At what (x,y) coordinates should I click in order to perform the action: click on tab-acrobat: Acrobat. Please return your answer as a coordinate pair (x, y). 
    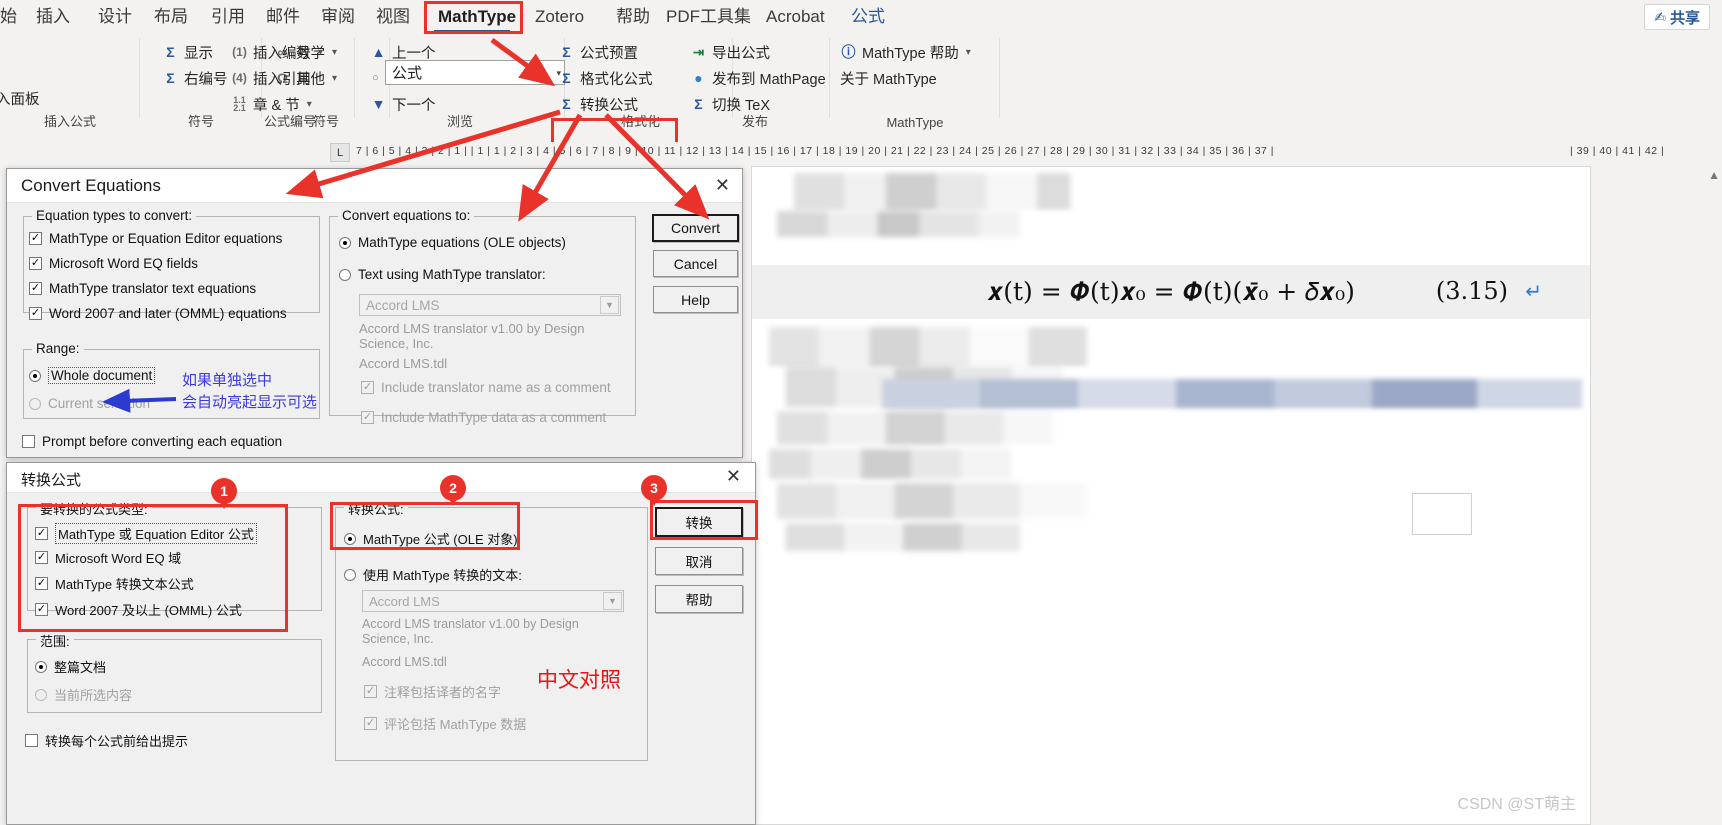
    Looking at the image, I should click on (795, 17).